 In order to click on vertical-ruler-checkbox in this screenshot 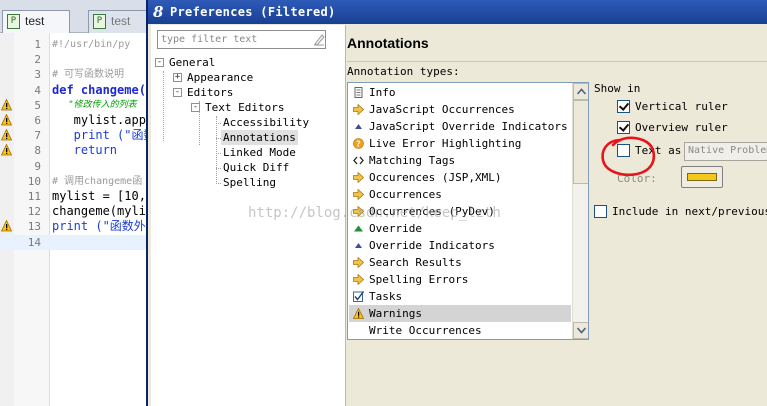, I will do `click(623, 106)`.